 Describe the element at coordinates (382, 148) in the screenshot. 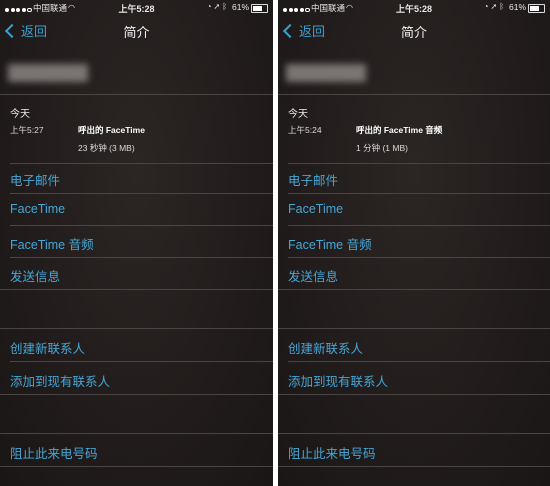

I see `call-duration: 1 分钟 (1 MB)` at that location.